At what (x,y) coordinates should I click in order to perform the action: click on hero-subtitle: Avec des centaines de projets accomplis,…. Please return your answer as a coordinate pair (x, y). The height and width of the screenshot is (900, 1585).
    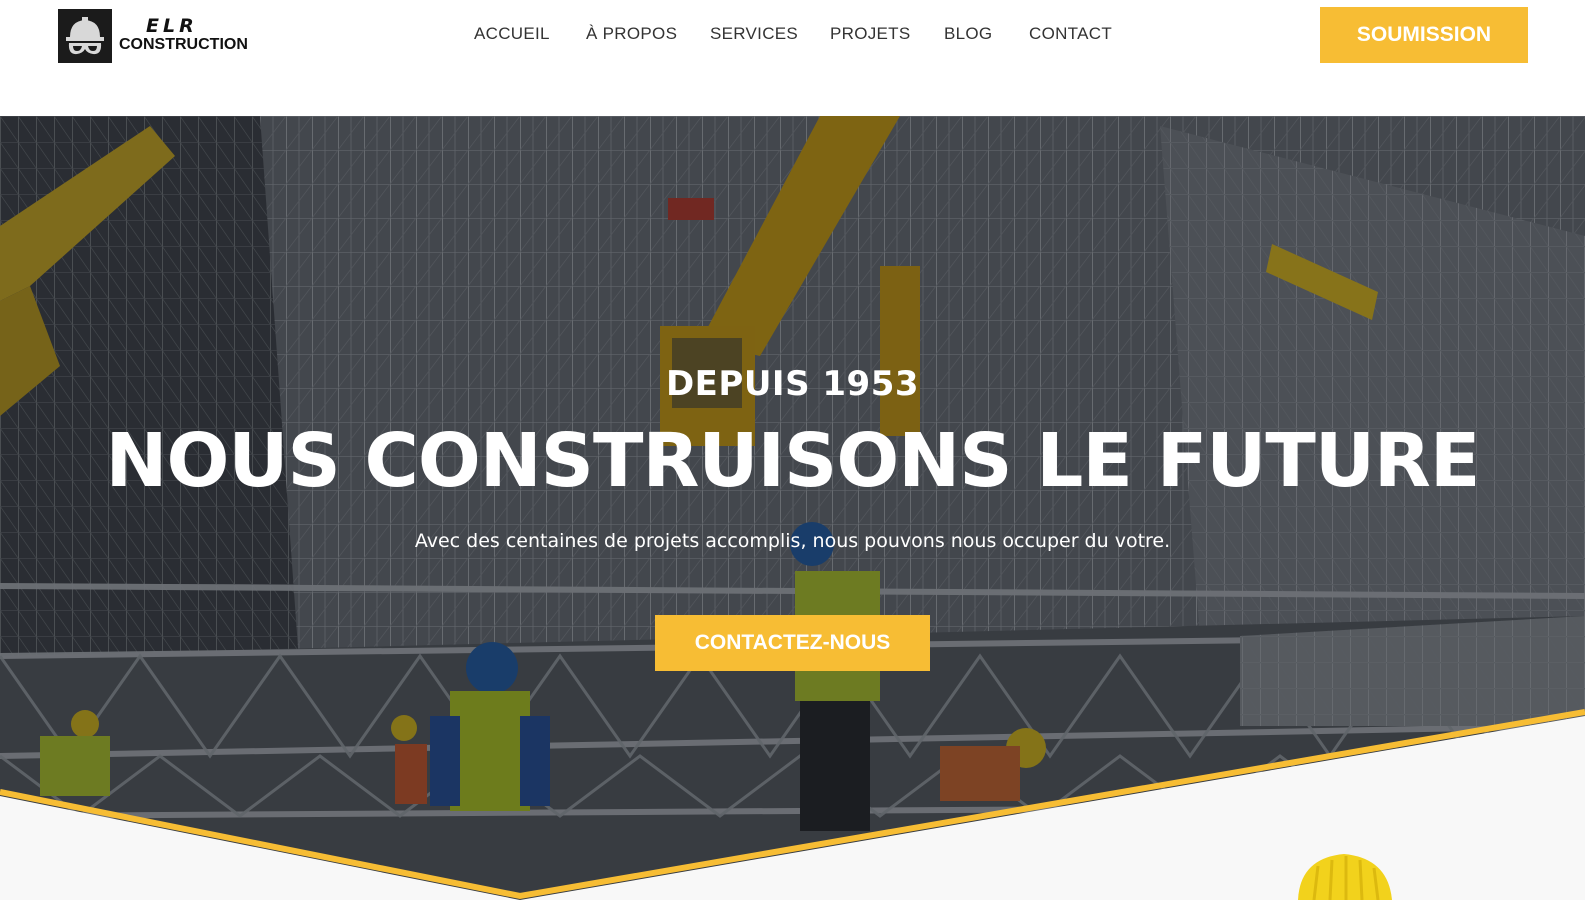
    Looking at the image, I should click on (792, 541).